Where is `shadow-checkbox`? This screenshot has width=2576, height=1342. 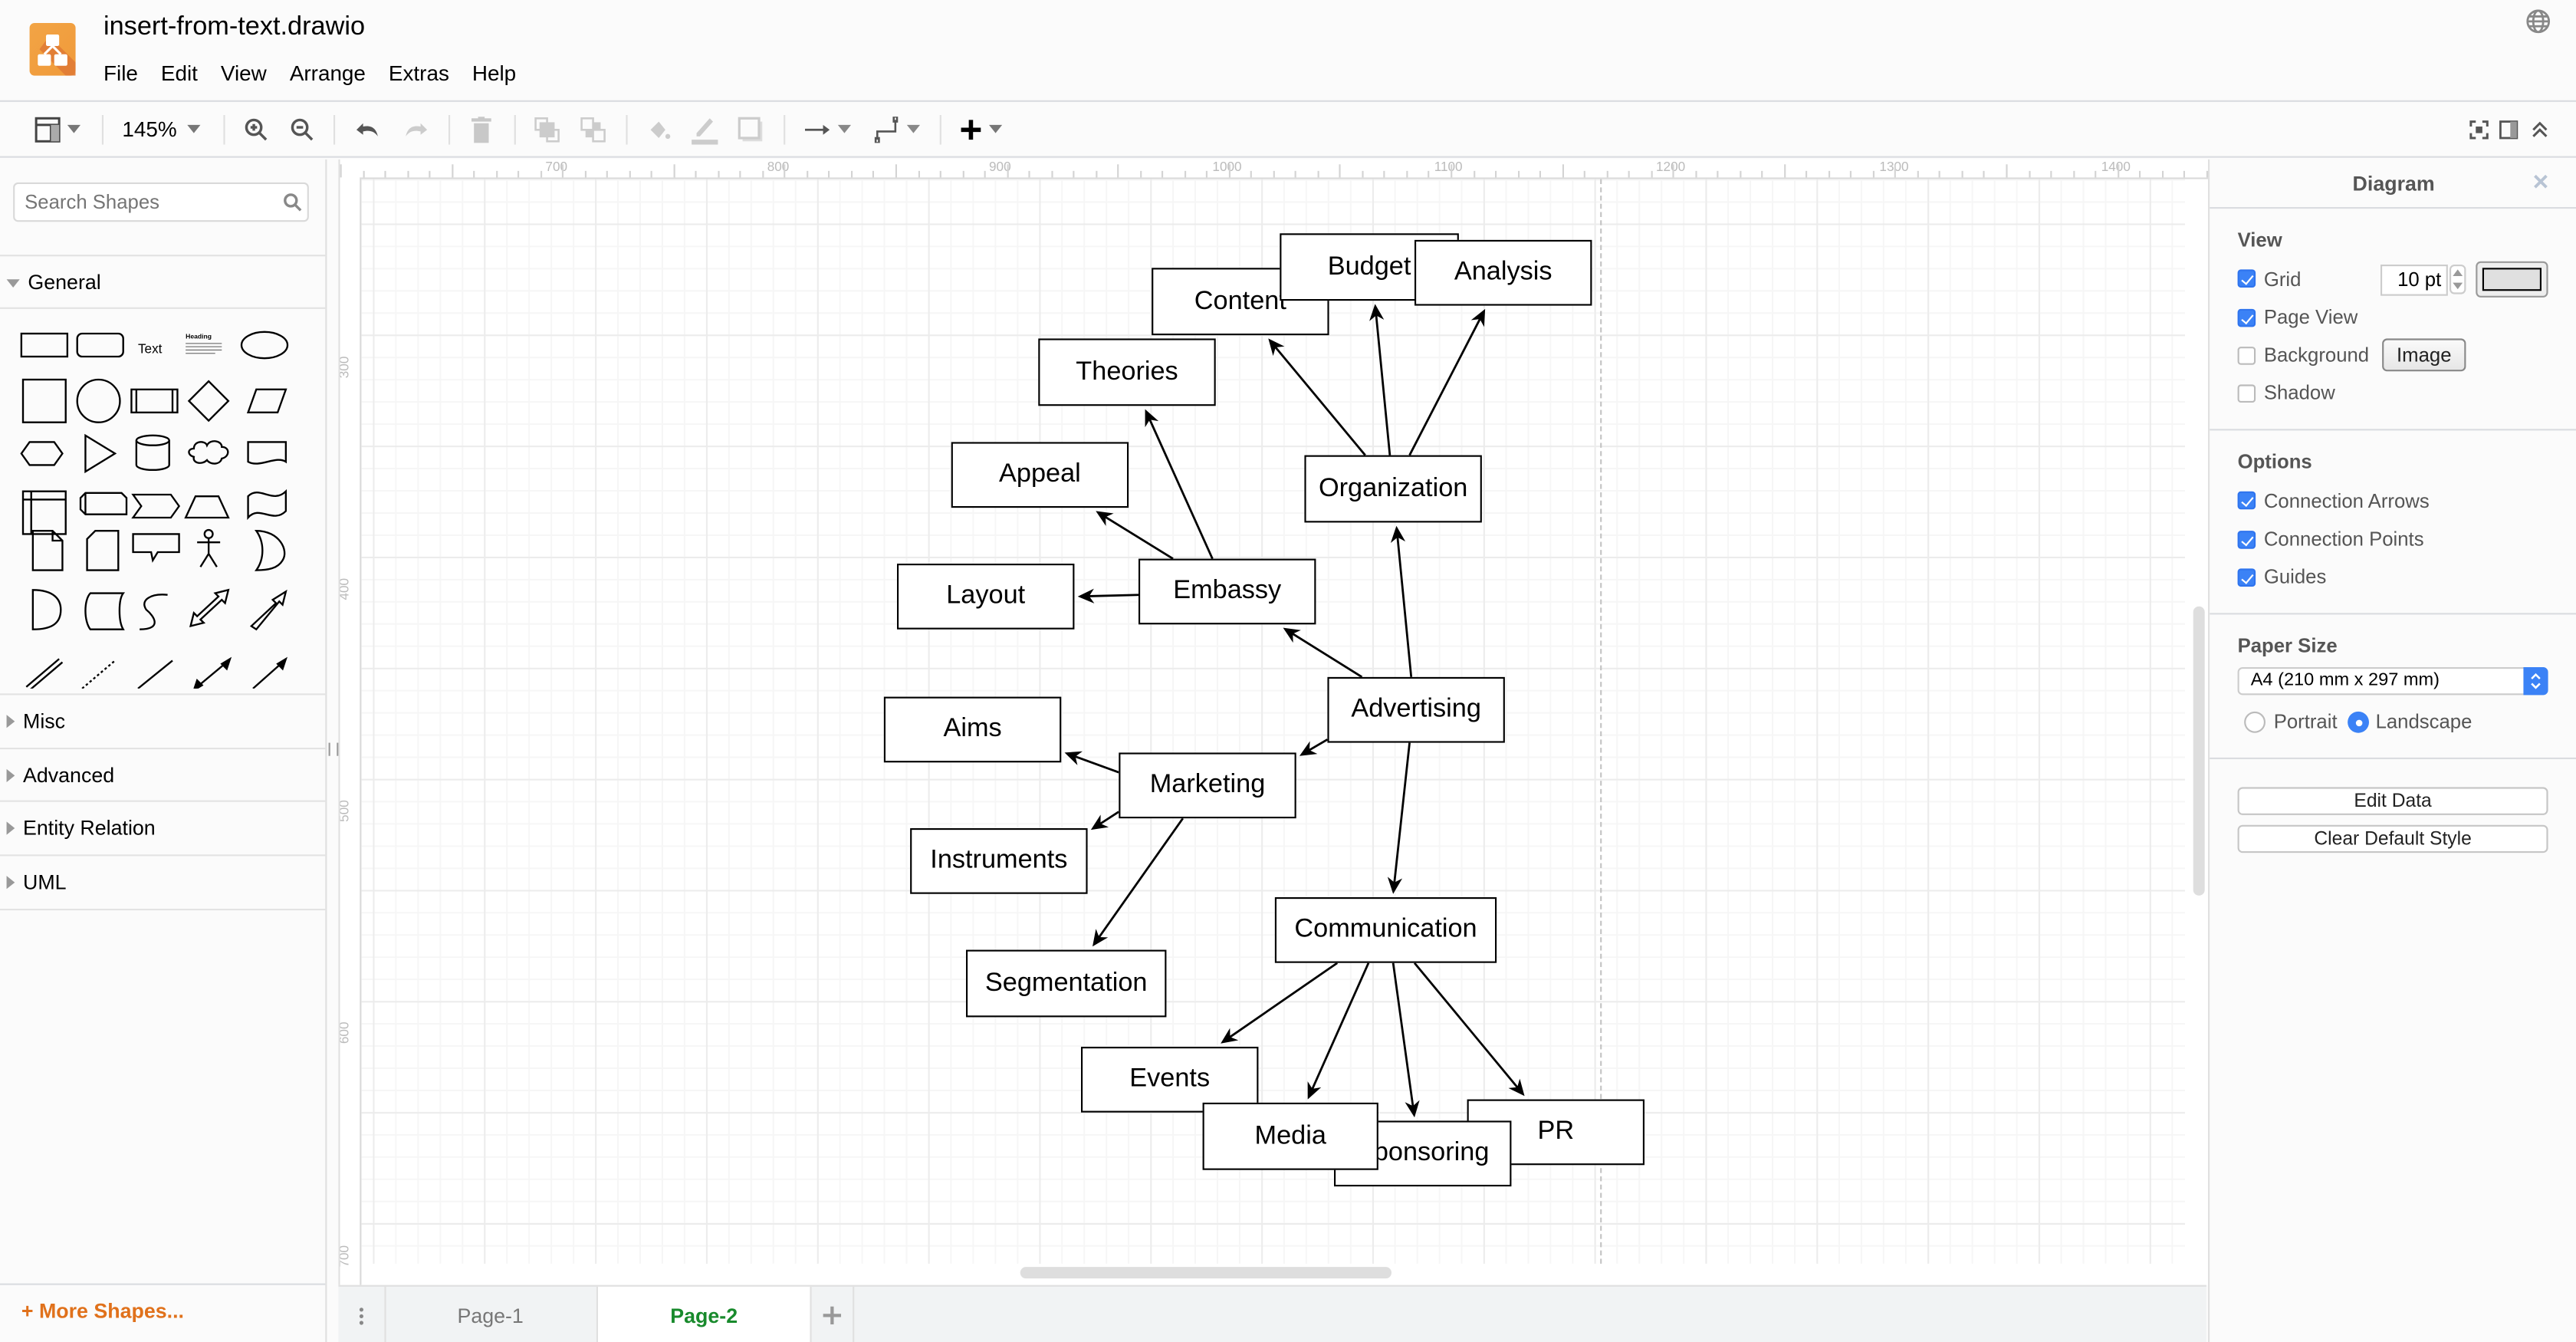 shadow-checkbox is located at coordinates (2247, 393).